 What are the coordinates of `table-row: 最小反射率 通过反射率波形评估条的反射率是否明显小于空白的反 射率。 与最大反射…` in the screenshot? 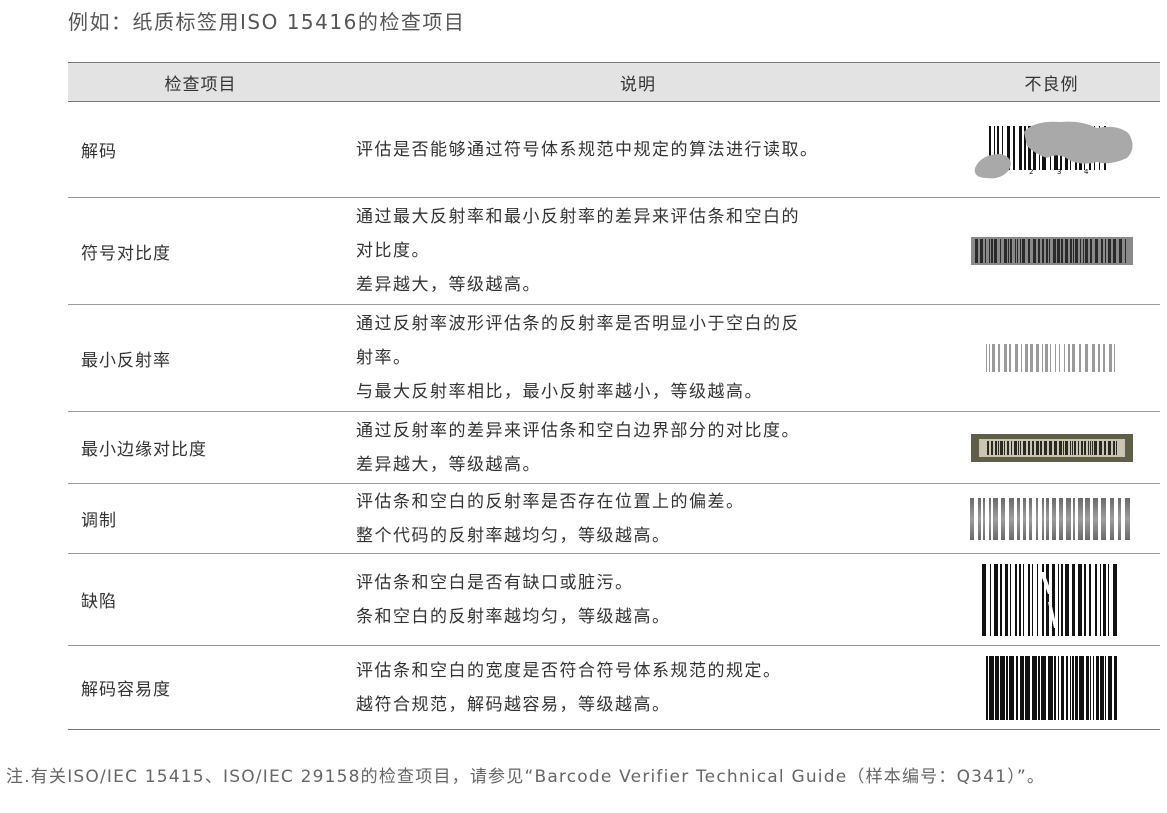 It's located at (614, 358).